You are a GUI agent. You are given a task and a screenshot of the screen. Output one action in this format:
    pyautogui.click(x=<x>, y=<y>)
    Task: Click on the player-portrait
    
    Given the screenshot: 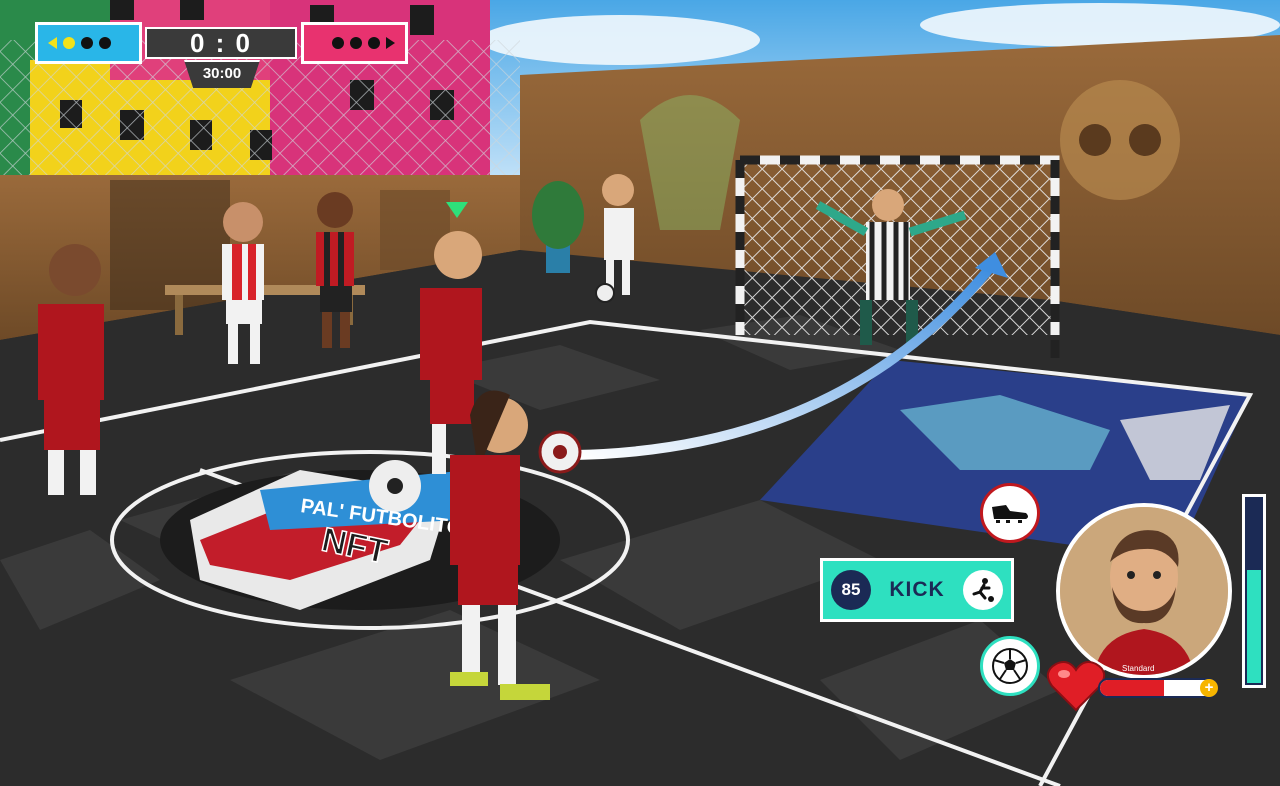 What is the action you would take?
    pyautogui.click(x=1144, y=591)
    